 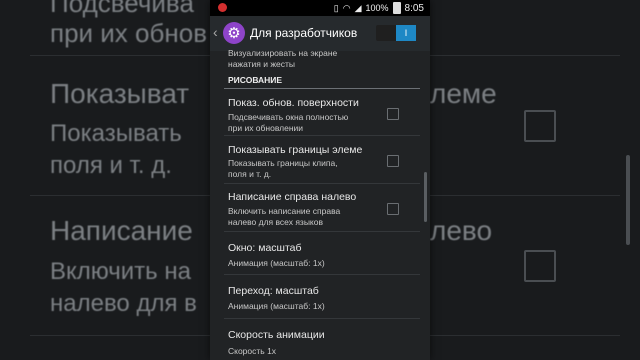 I want to click on partial-subtitle-line2: нажатия и жесты, so click(x=262, y=64).